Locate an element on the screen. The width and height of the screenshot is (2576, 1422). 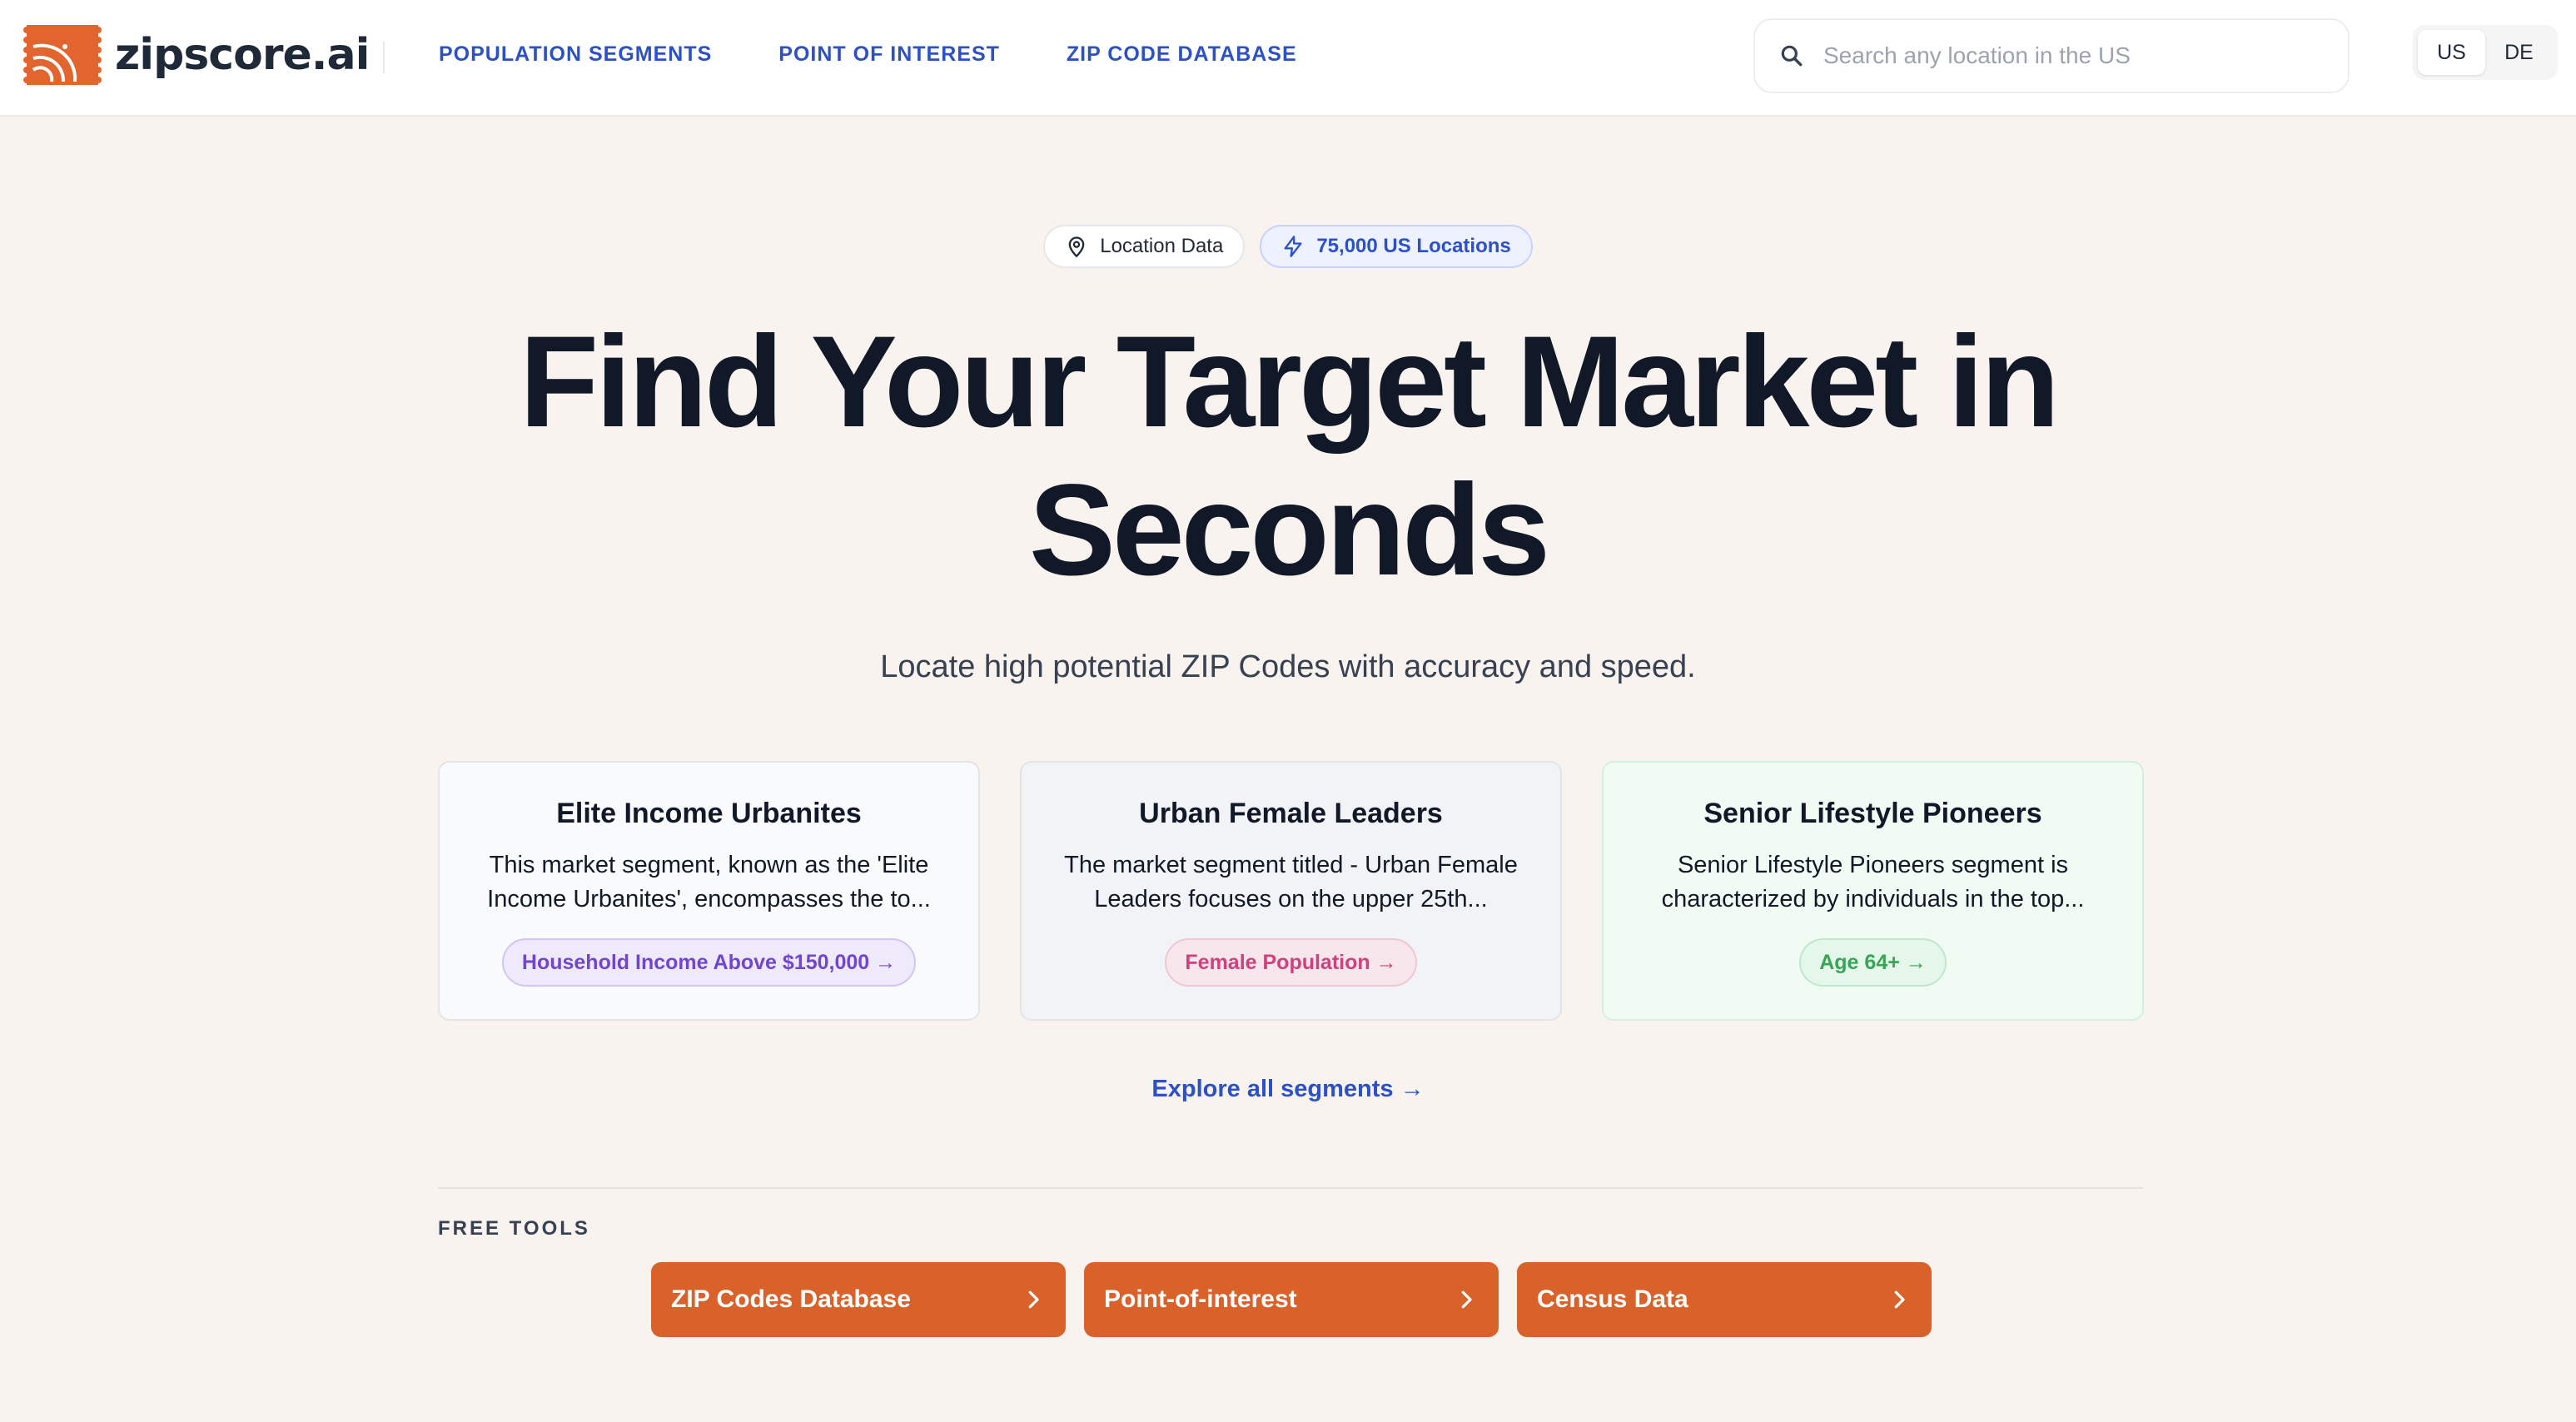
tool-label: ZIP Codes Database is located at coordinates (791, 1299).